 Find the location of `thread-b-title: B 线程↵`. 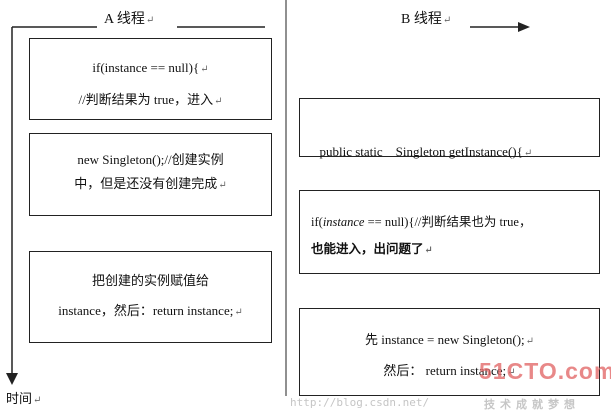

thread-b-title: B 线程↵ is located at coordinates (426, 19).